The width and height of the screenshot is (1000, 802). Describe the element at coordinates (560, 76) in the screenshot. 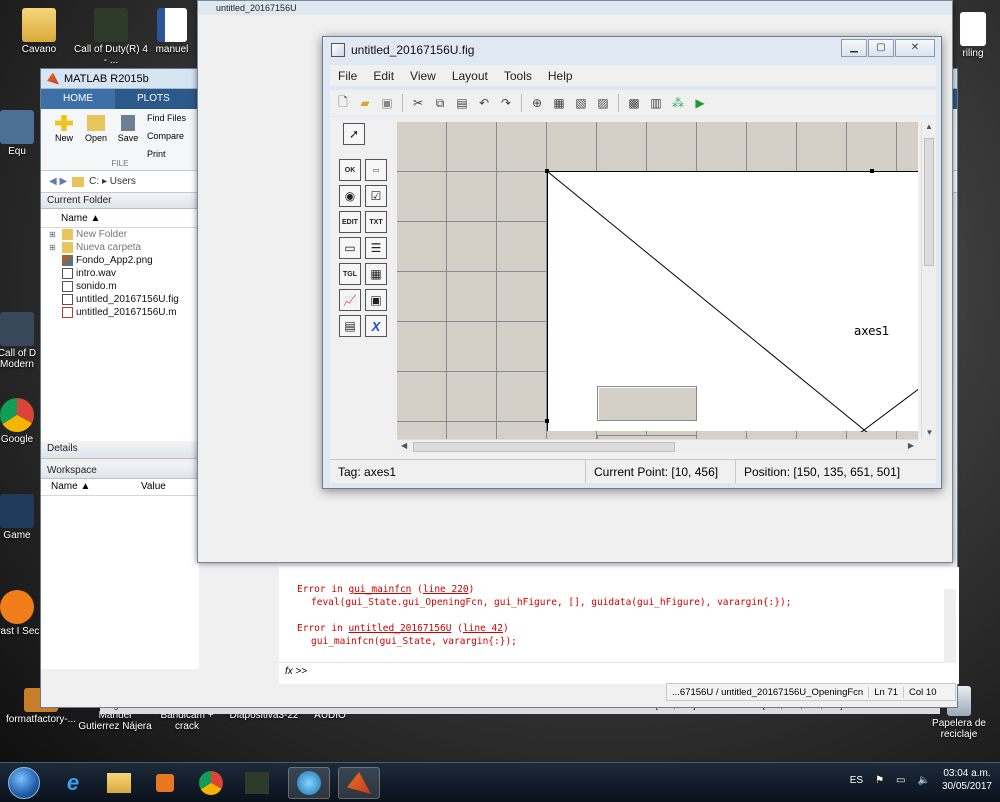

I see `menu-help: Help` at that location.